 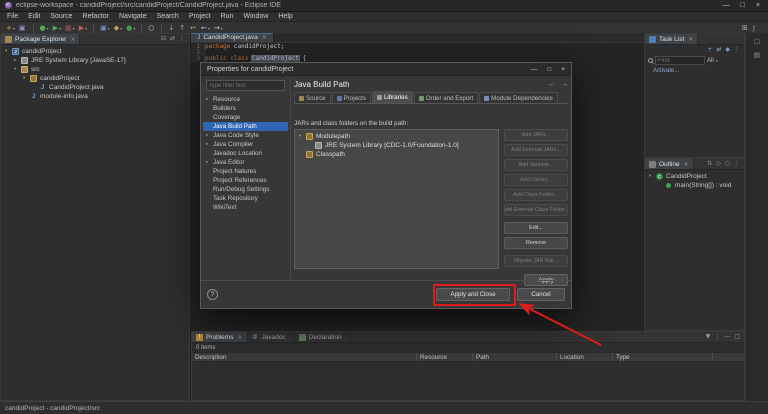 I want to click on dialog-maximize-button: □, so click(x=549, y=69).